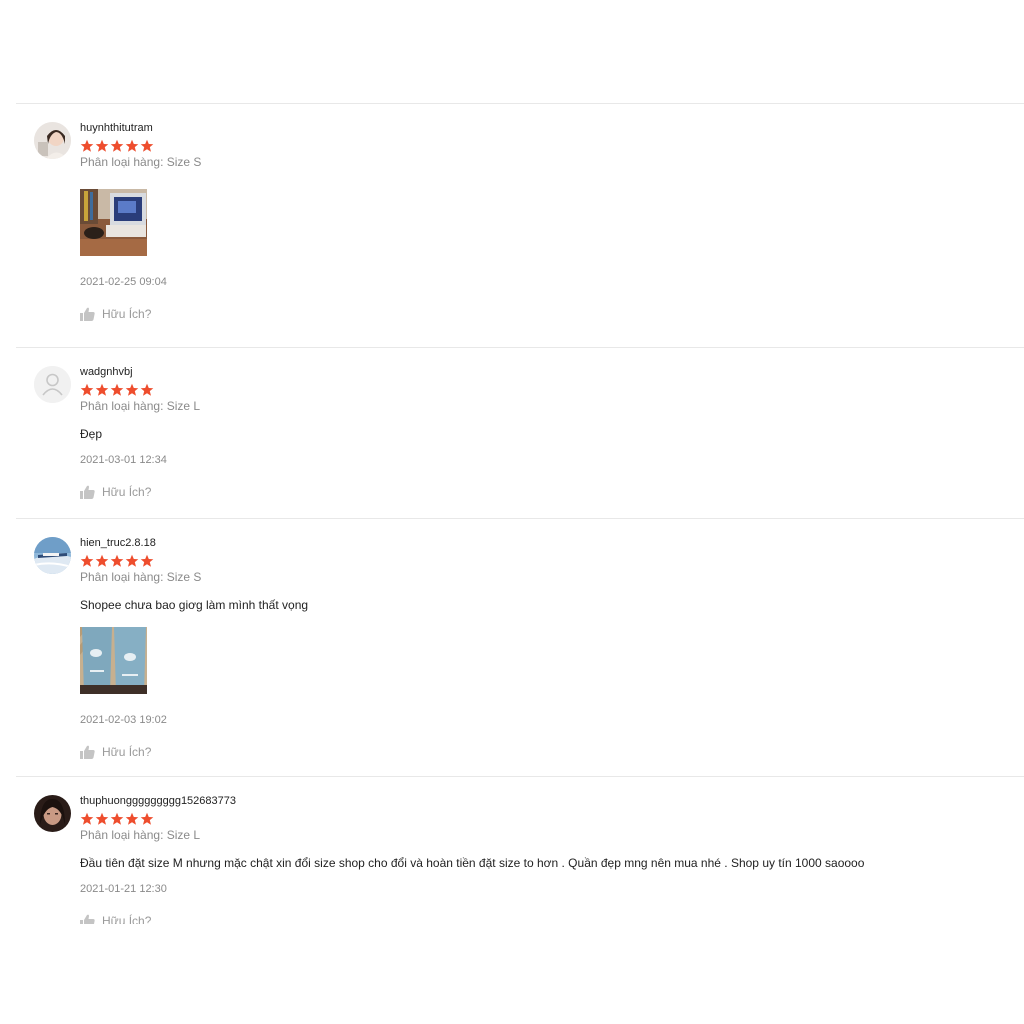 The image size is (1024, 1024). Describe the element at coordinates (123, 720) in the screenshot. I see `review-time: 2021-02-03 19:02` at that location.